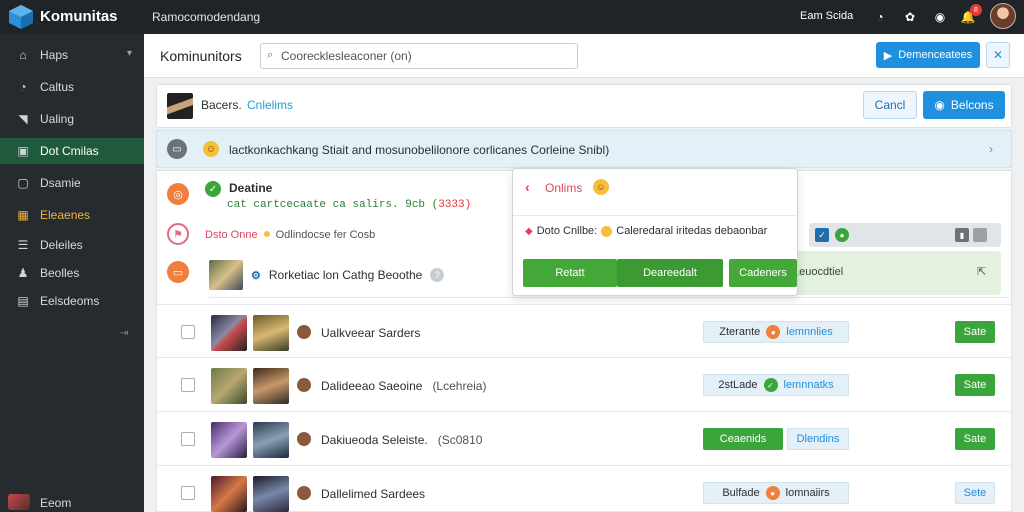  What do you see at coordinates (601, 187) in the screenshot?
I see `smiley-icon: ☺` at bounding box center [601, 187].